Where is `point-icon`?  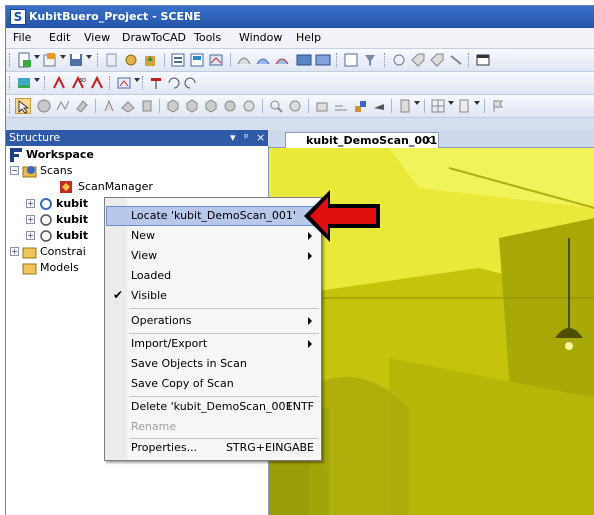 point-icon is located at coordinates (109, 106).